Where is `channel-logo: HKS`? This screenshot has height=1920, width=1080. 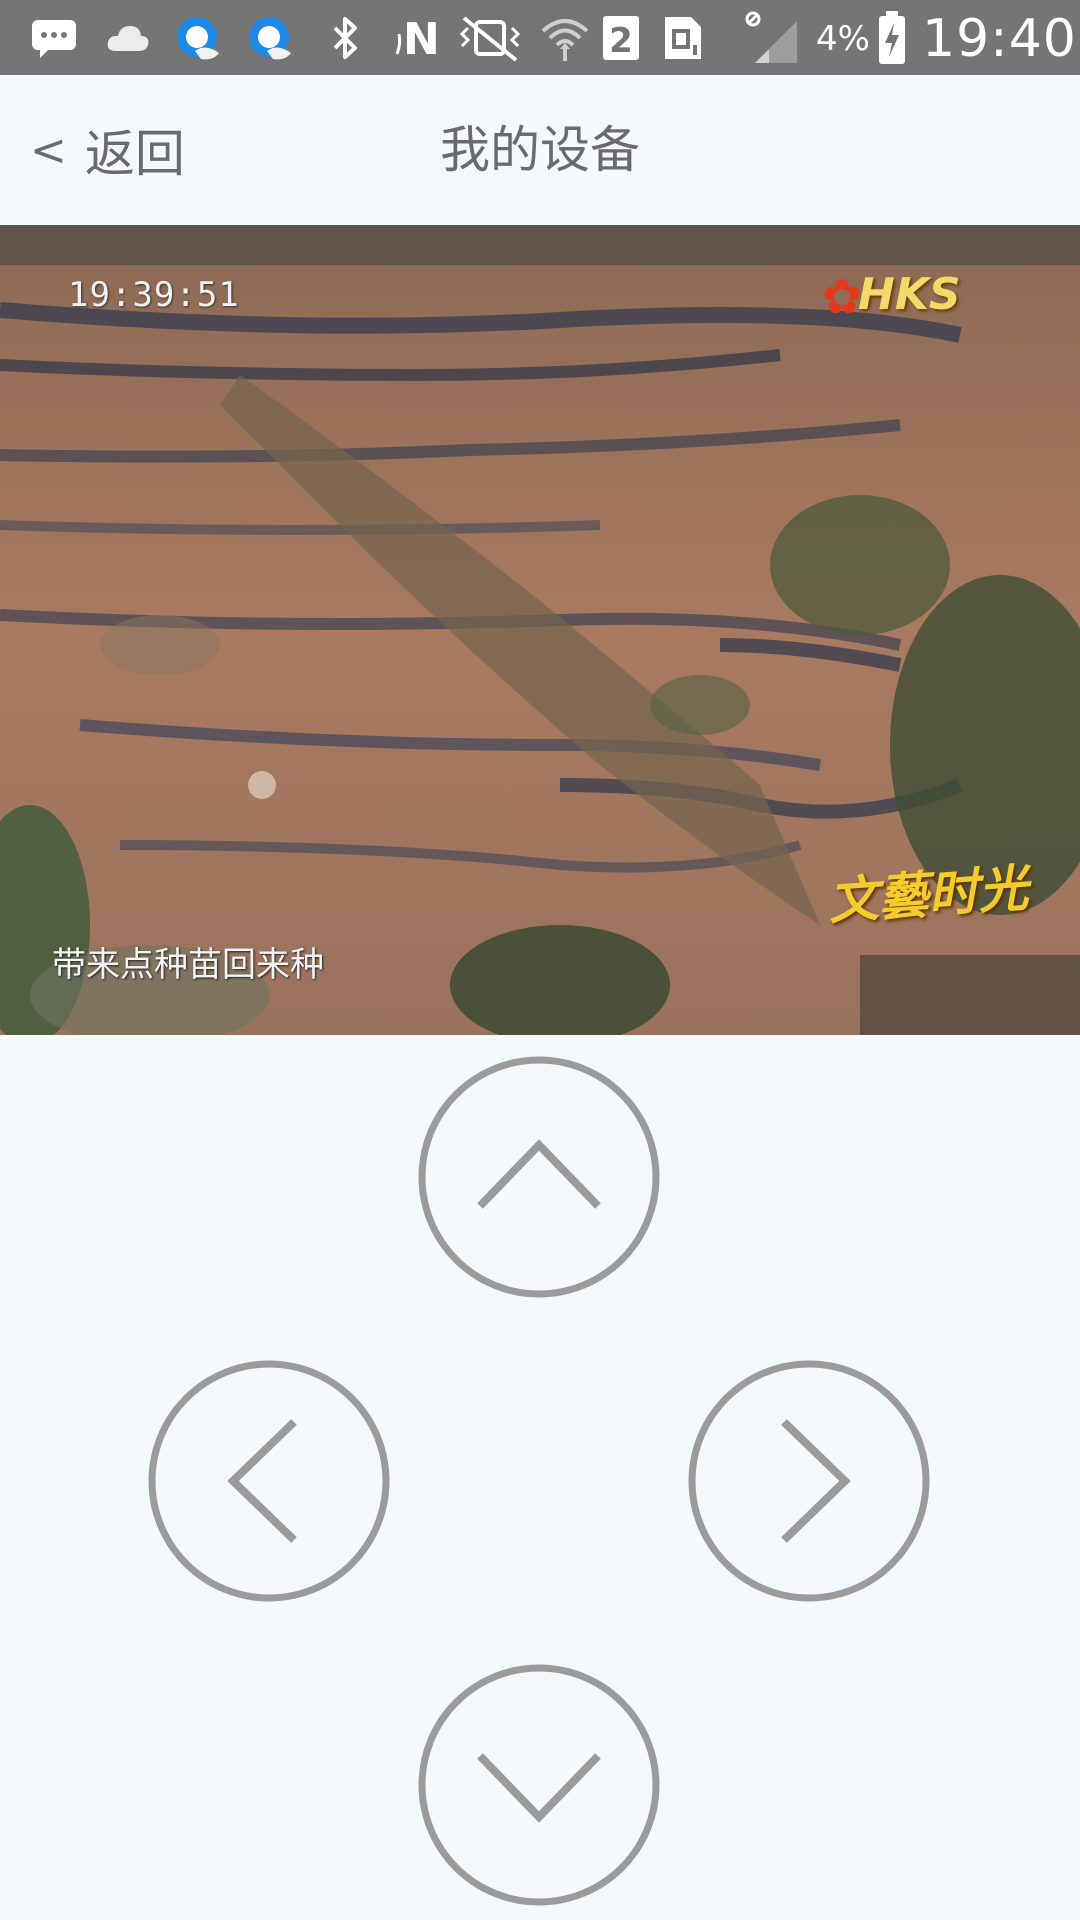
channel-logo: HKS is located at coordinates (909, 294).